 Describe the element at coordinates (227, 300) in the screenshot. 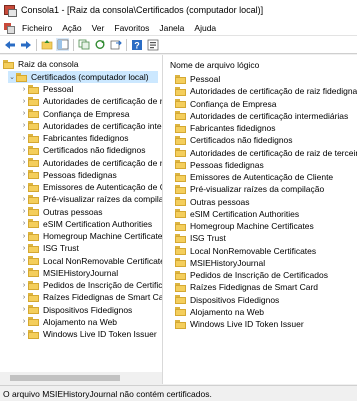

I see `list-item: Dispositivos Fidedignos` at that location.